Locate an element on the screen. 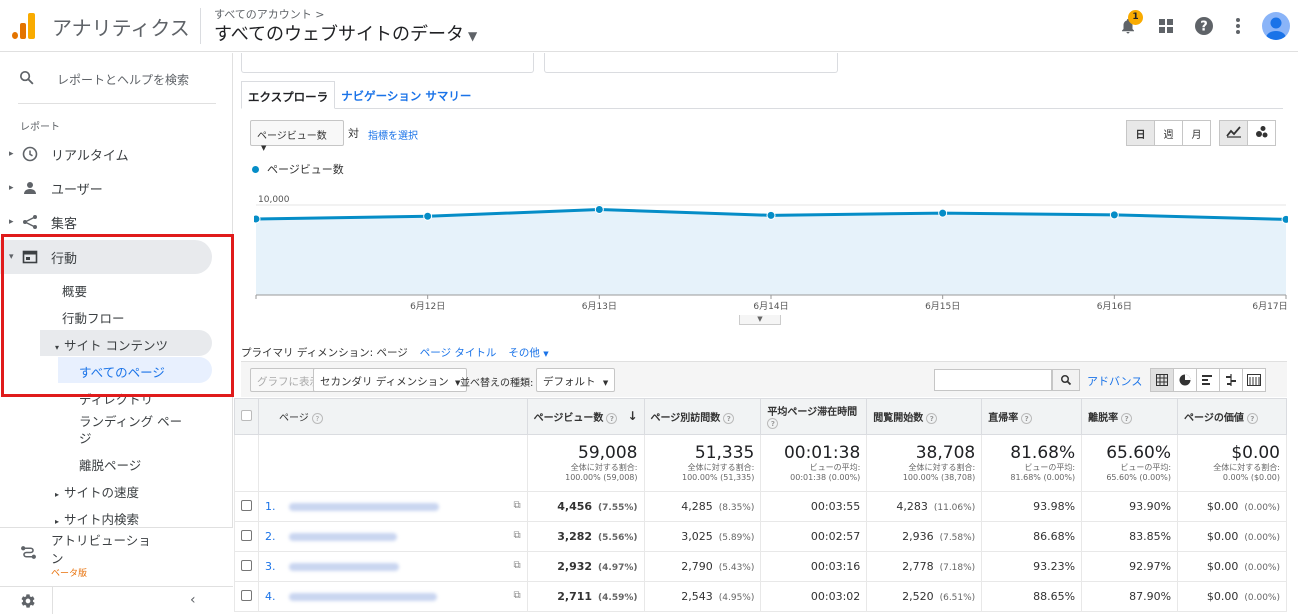  comparison-view-button is located at coordinates (1231, 380).